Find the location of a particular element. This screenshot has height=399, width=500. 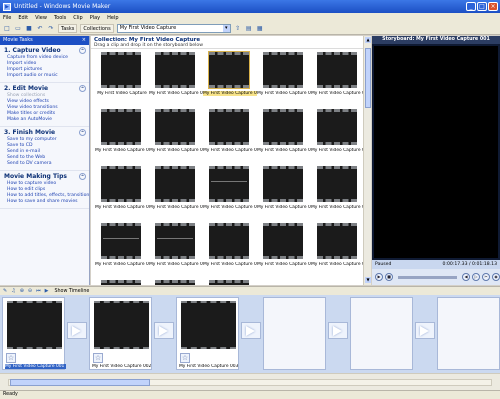

collections-button: Collections is located at coordinates (97, 28).